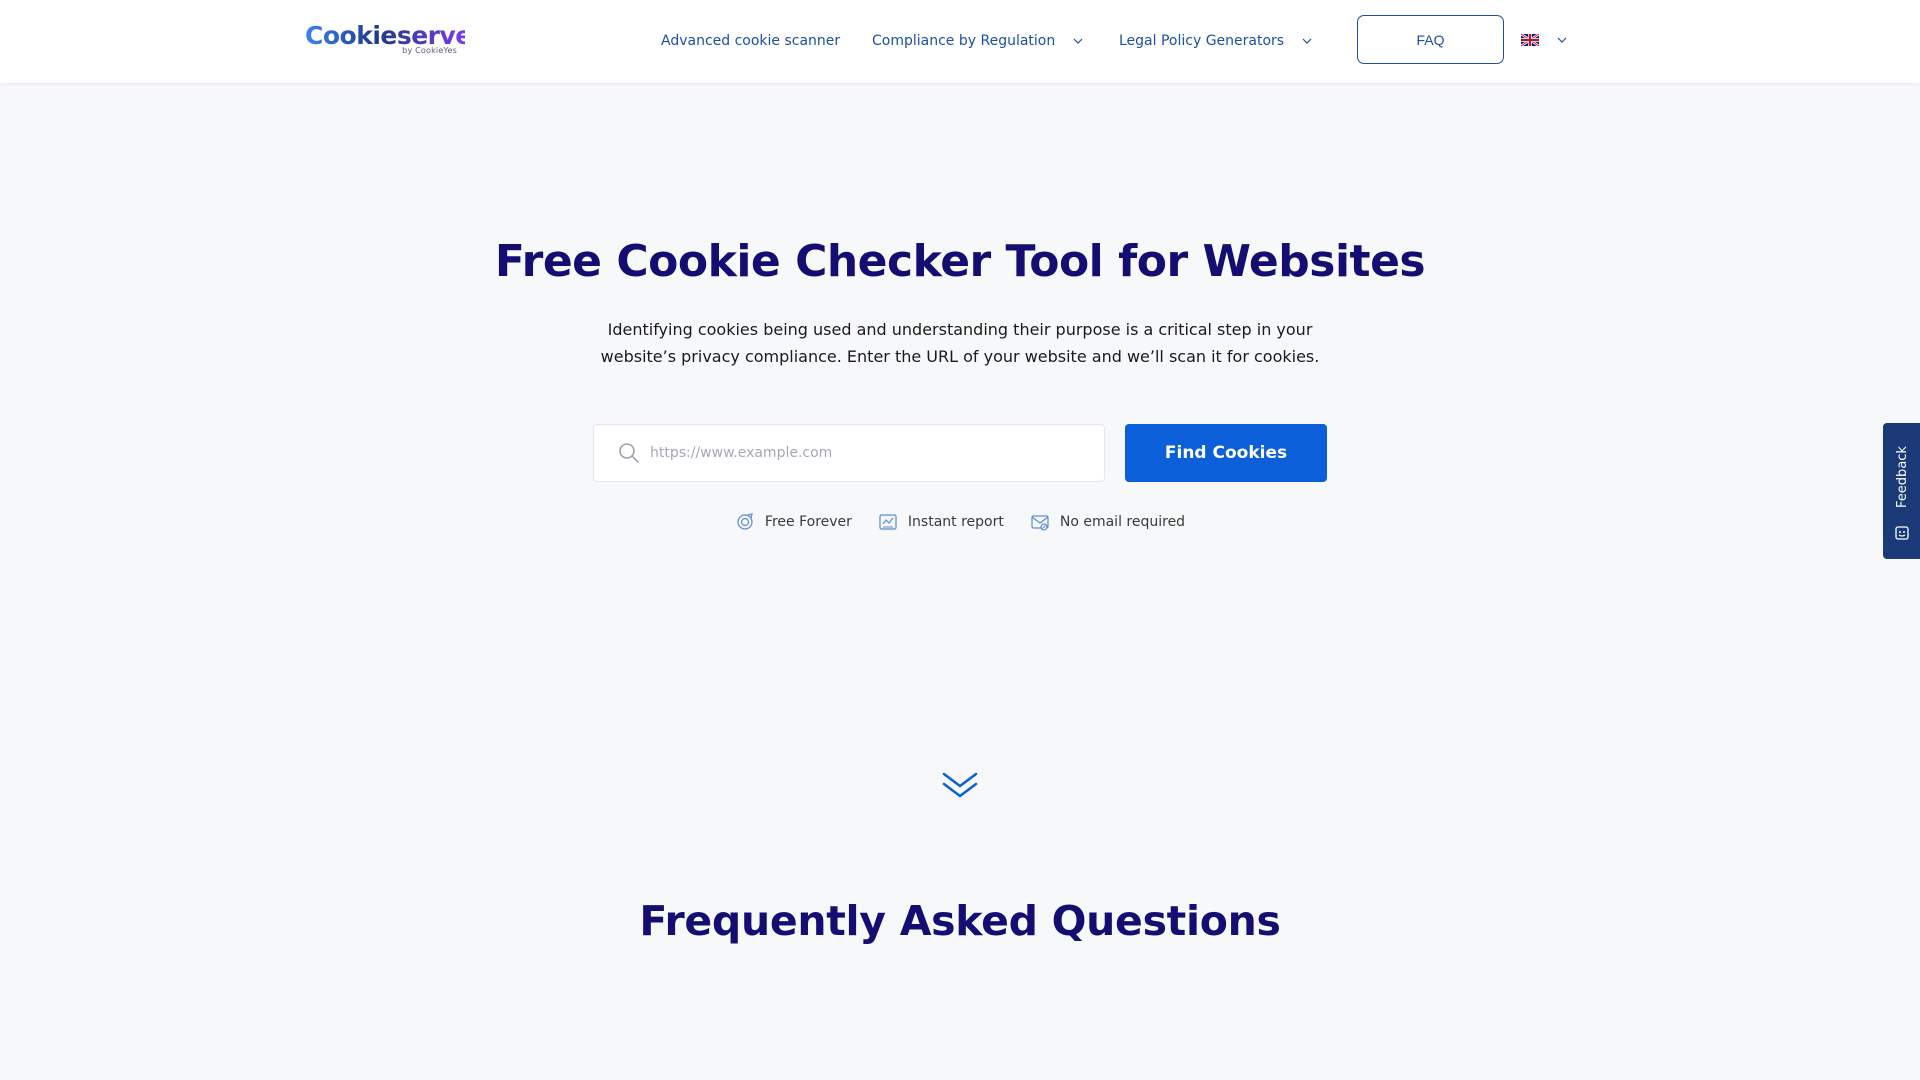 Image resolution: width=1920 pixels, height=1080 pixels. I want to click on url-search-box, so click(849, 453).